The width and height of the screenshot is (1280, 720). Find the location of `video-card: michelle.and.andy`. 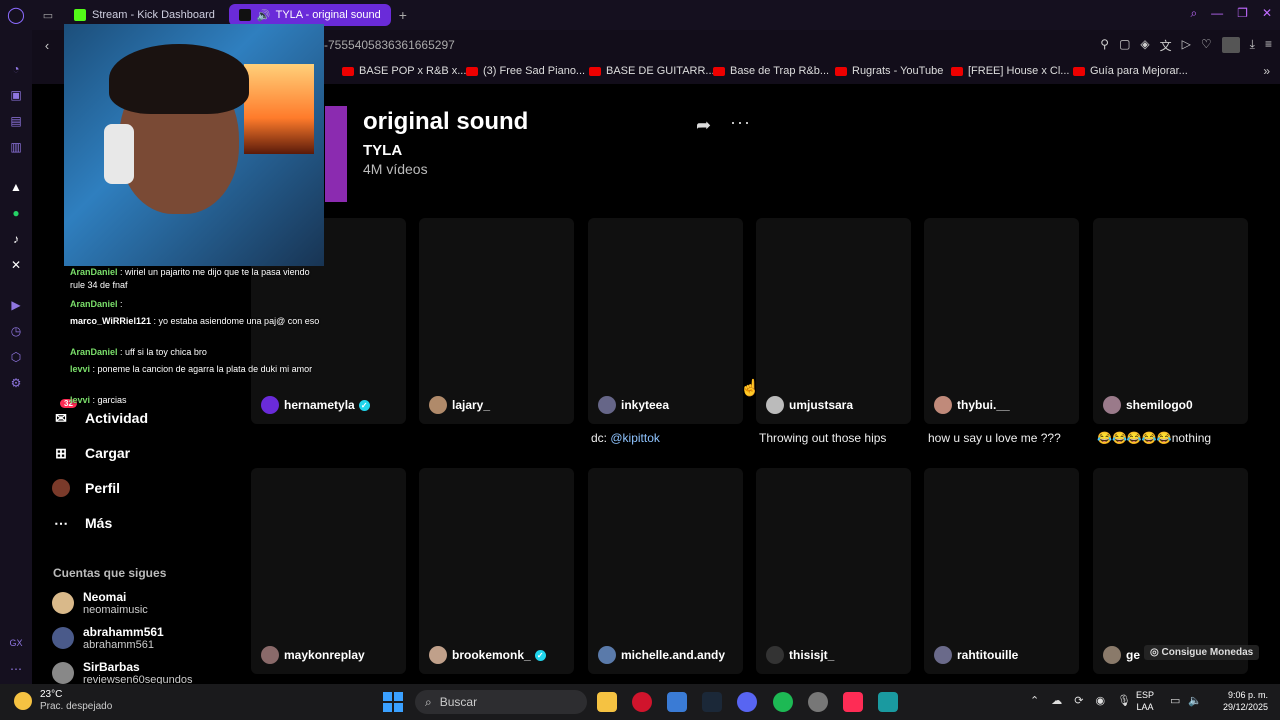

video-card: michelle.and.andy is located at coordinates (665, 571).